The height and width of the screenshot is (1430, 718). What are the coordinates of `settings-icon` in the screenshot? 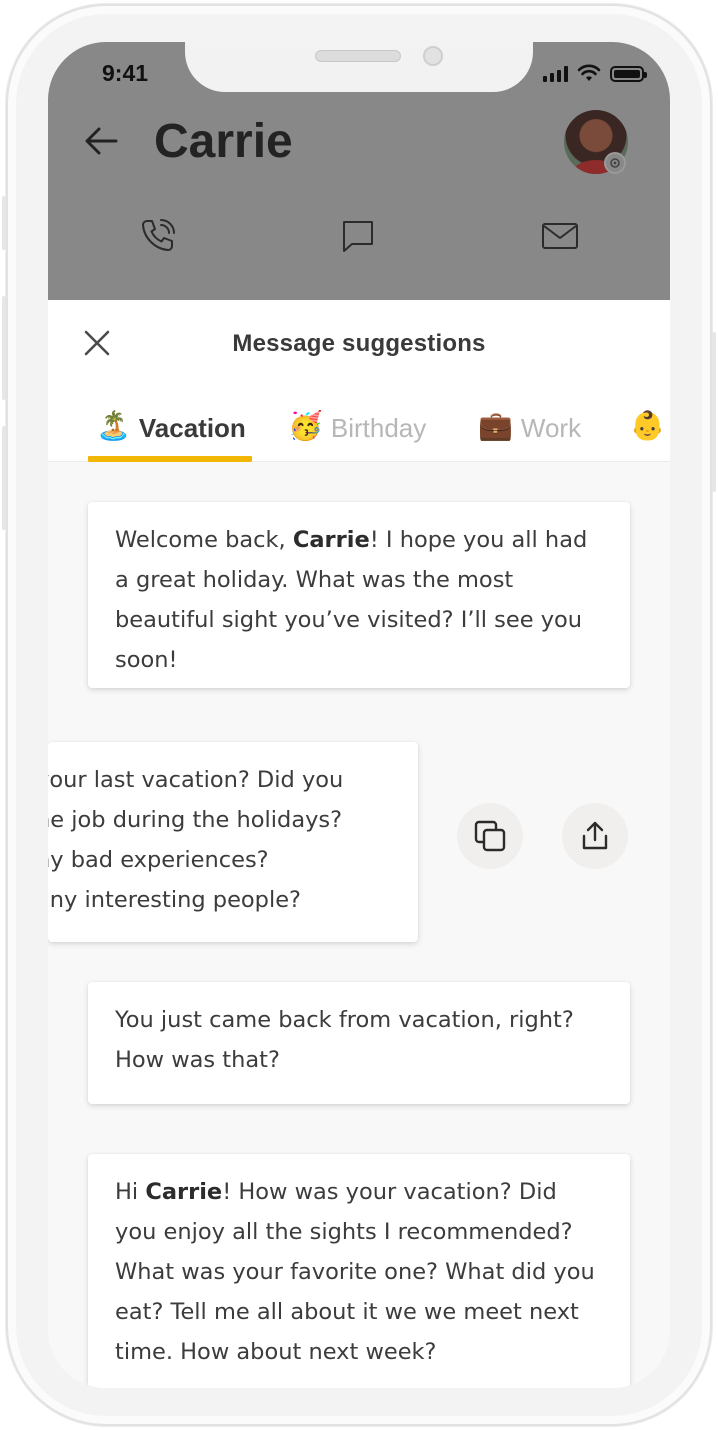 It's located at (615, 163).